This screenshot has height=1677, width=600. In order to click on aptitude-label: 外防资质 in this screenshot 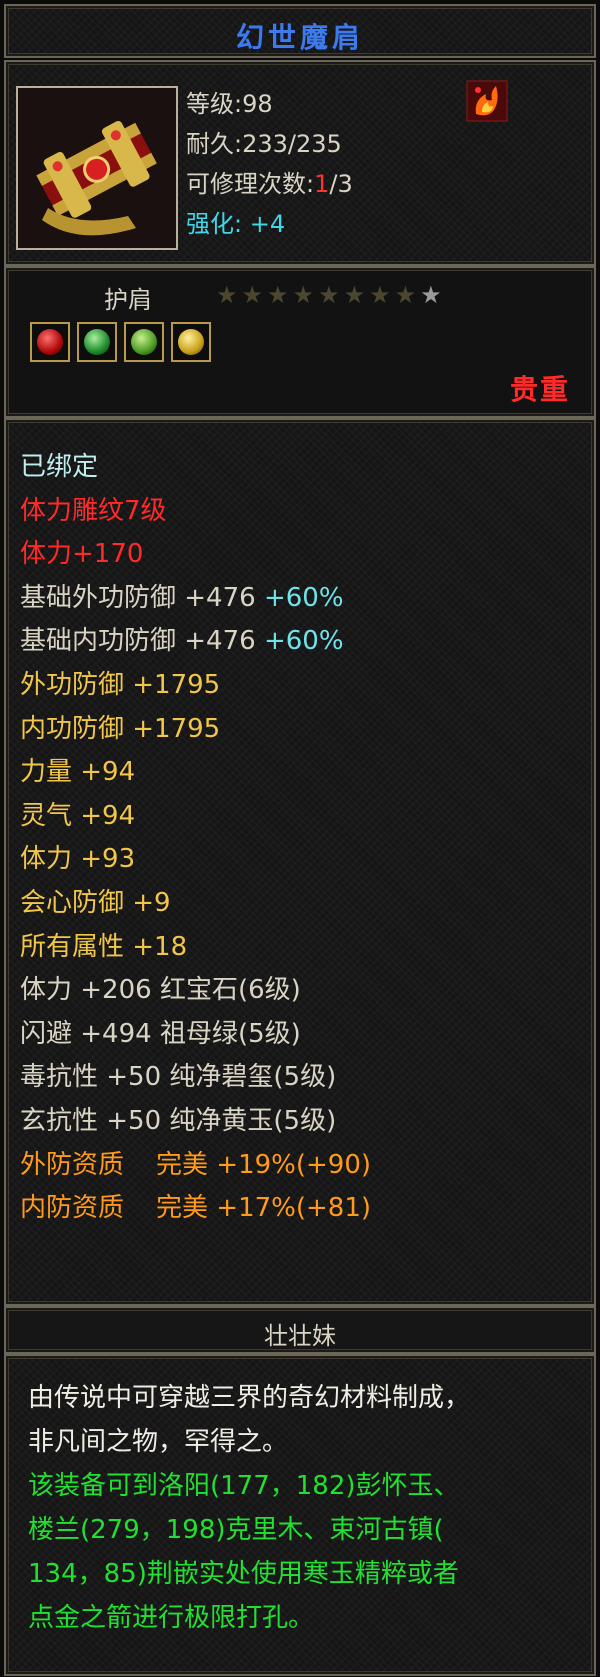, I will do `click(72, 1164)`.